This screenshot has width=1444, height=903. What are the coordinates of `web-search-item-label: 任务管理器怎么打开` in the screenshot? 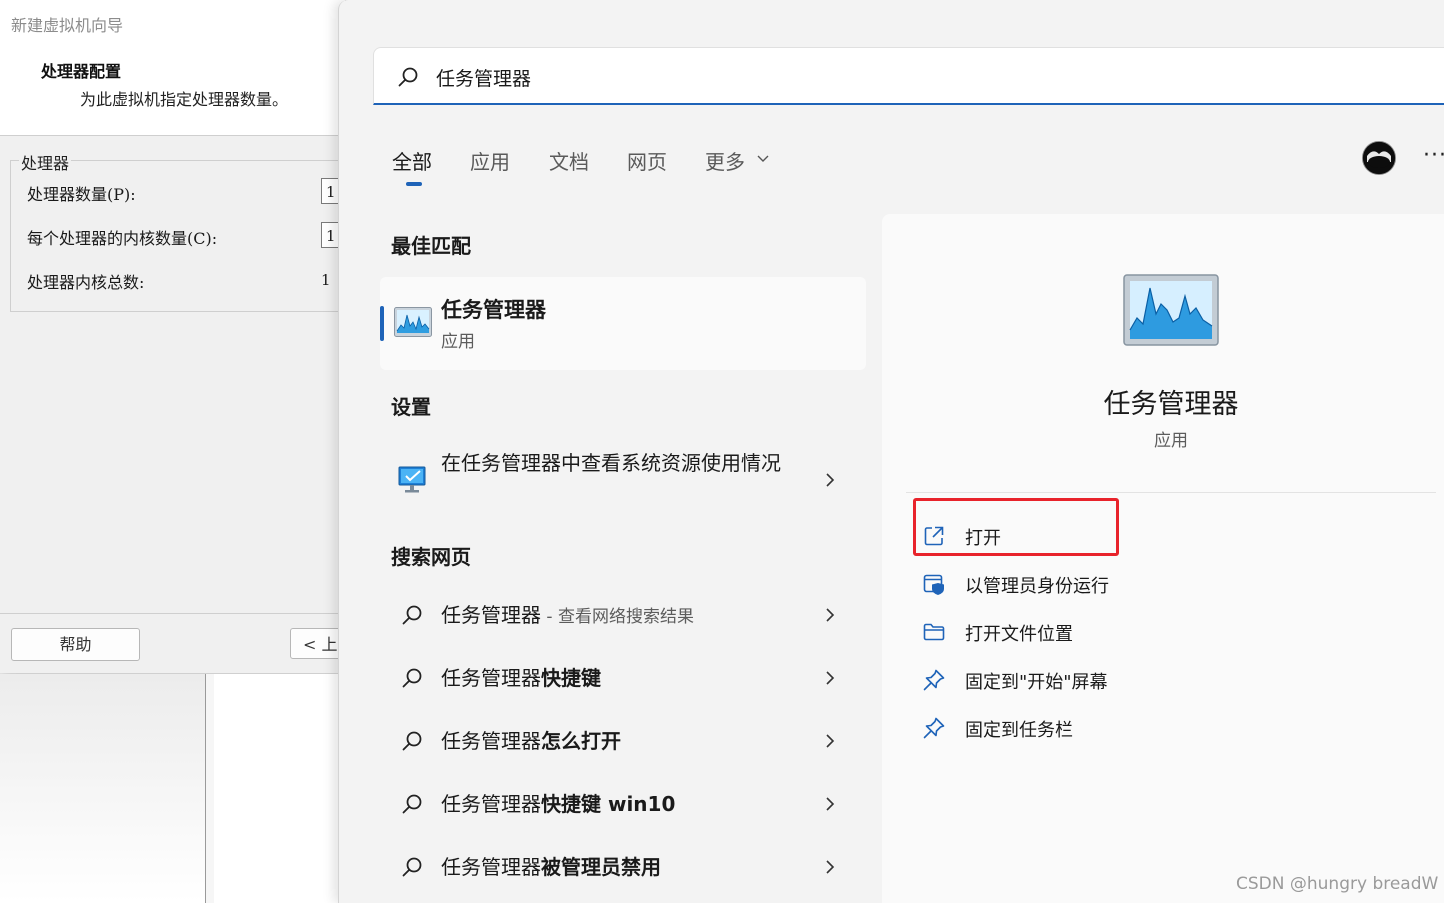 It's located at (531, 741).